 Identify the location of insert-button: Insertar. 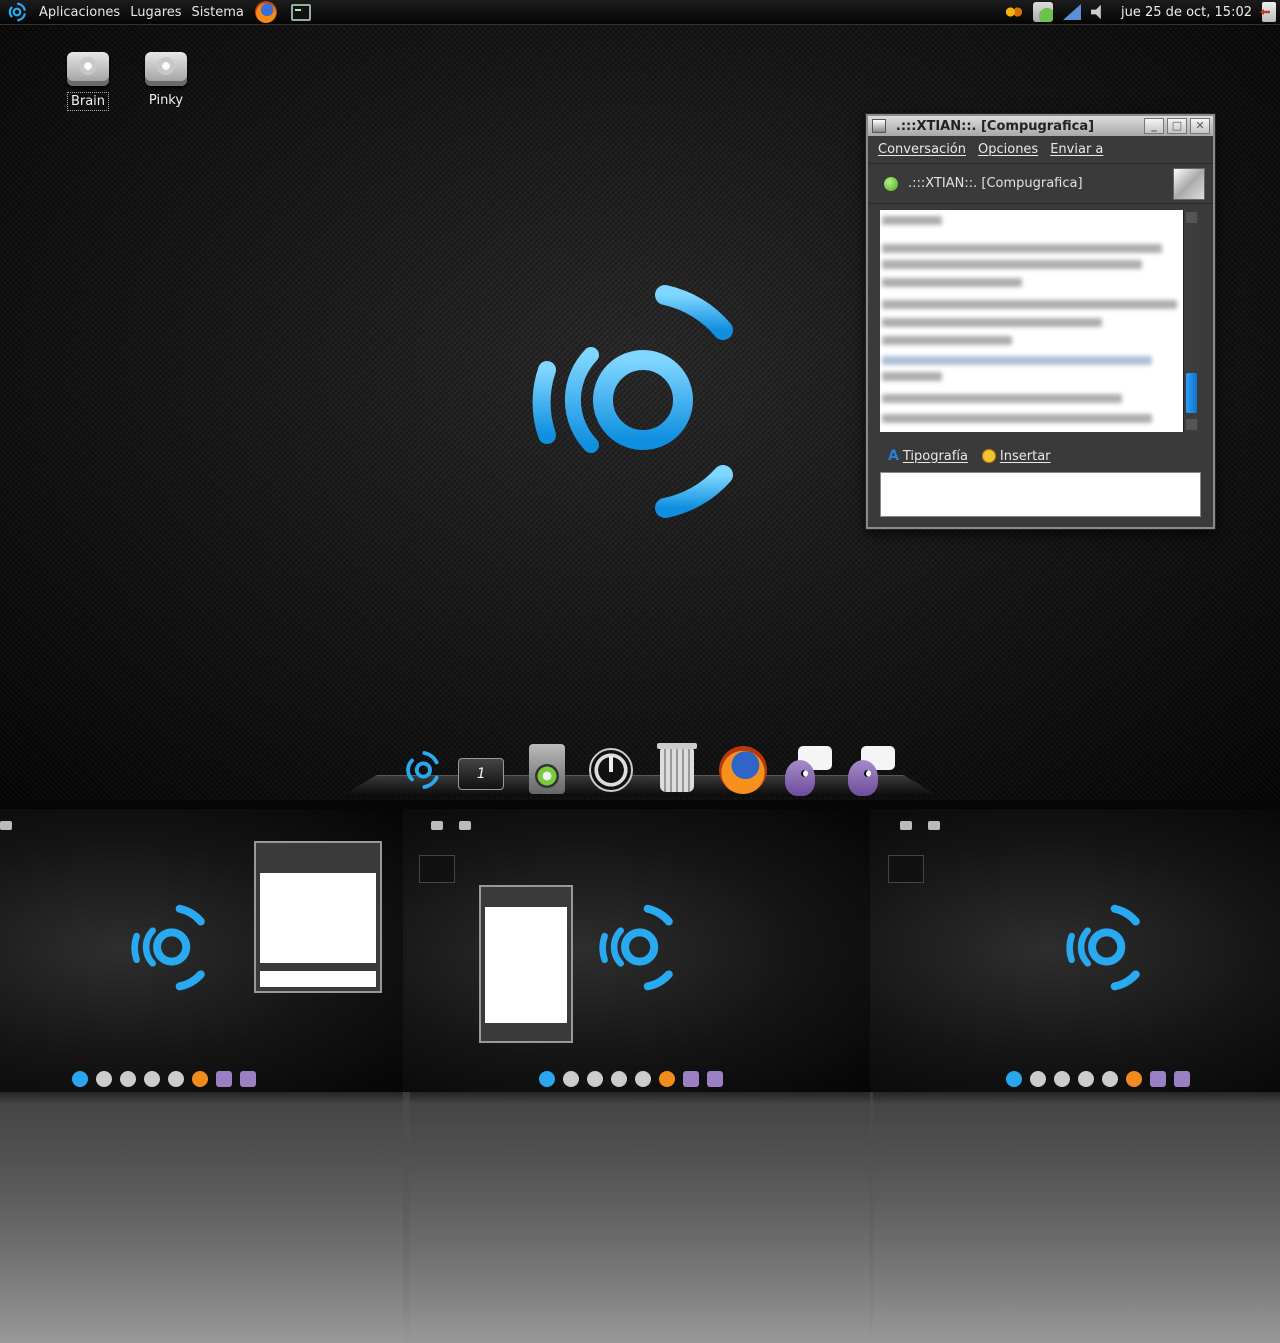
(1016, 456).